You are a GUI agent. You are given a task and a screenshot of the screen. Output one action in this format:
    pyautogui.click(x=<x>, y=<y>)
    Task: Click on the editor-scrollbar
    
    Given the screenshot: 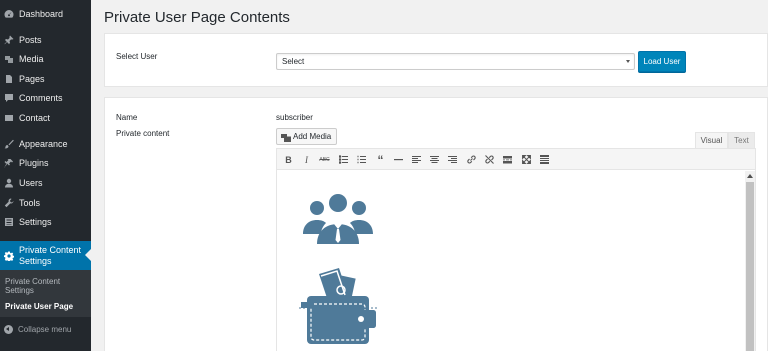 What is the action you would take?
    pyautogui.click(x=750, y=261)
    